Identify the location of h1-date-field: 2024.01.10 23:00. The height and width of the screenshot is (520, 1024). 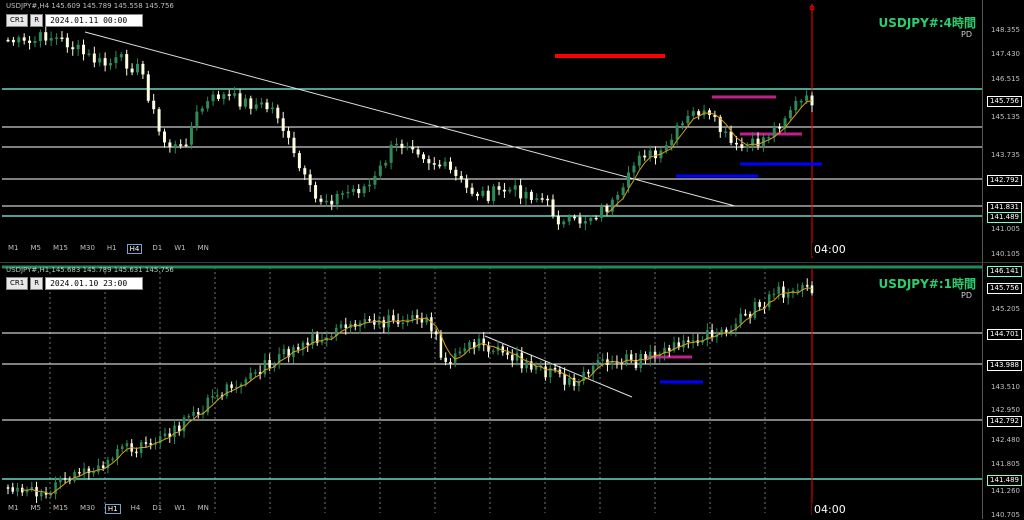
(94, 283).